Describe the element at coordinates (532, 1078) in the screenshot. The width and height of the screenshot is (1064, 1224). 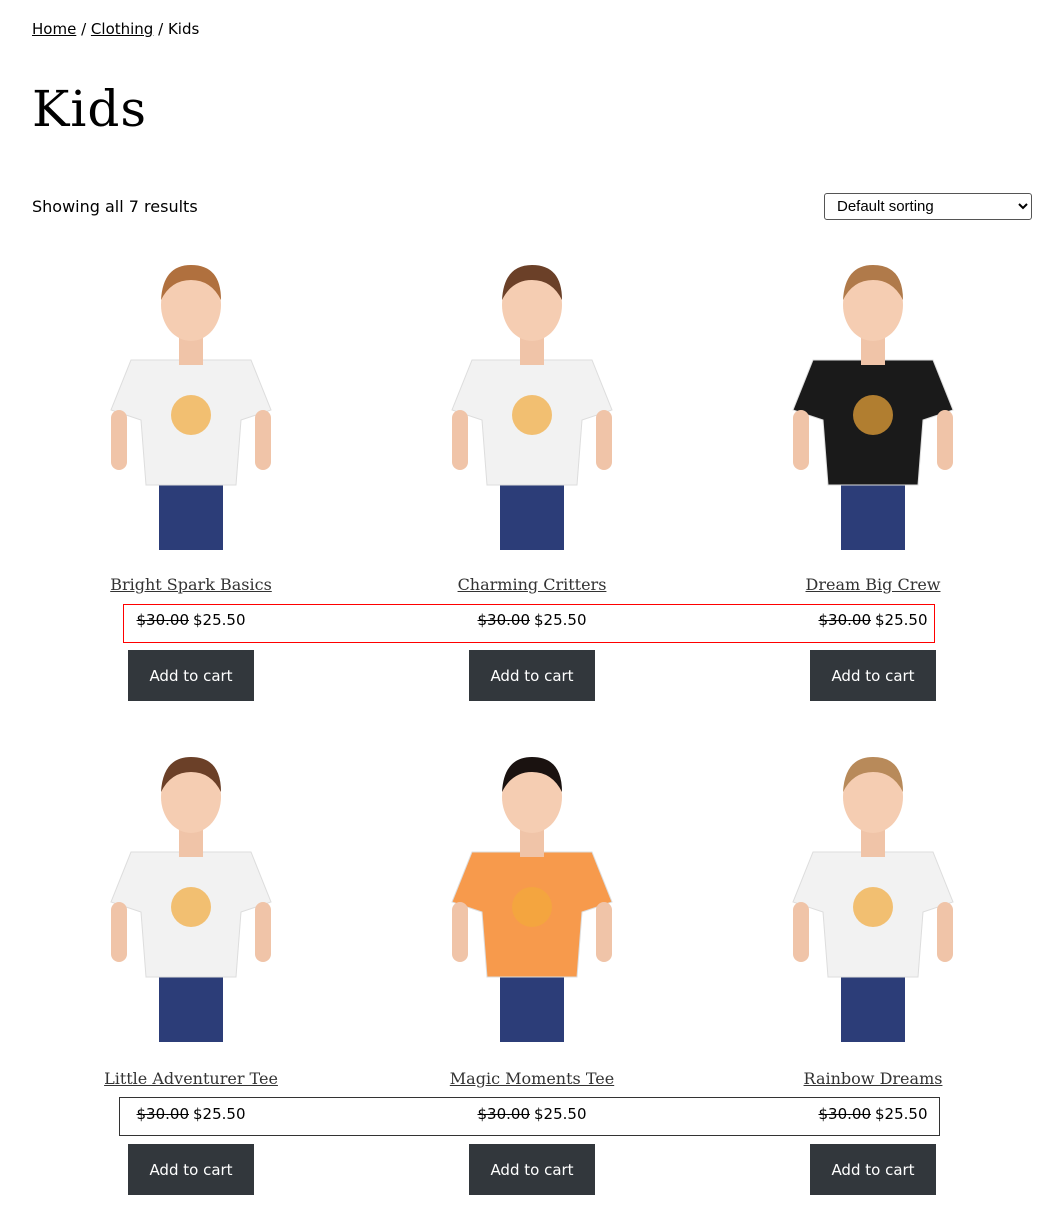
I see `product-title: Magic Moments Tee` at that location.